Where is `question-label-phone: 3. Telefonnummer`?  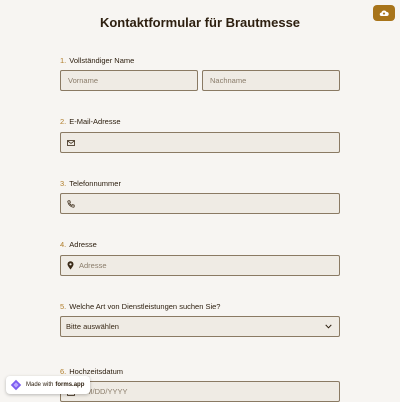
question-label-phone: 3. Telefonnummer is located at coordinates (90, 183).